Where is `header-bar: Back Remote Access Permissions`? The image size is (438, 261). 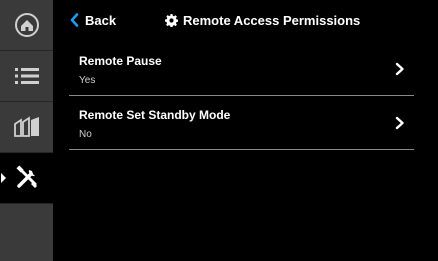
header-bar: Back Remote Access Permissions is located at coordinates (245, 20).